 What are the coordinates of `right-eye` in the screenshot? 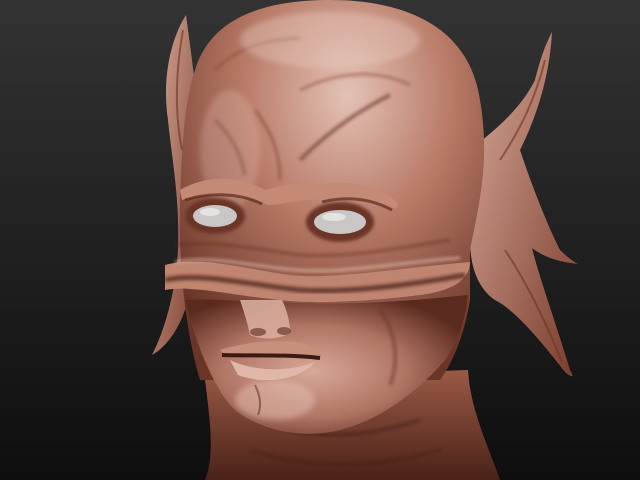 It's located at (340, 222).